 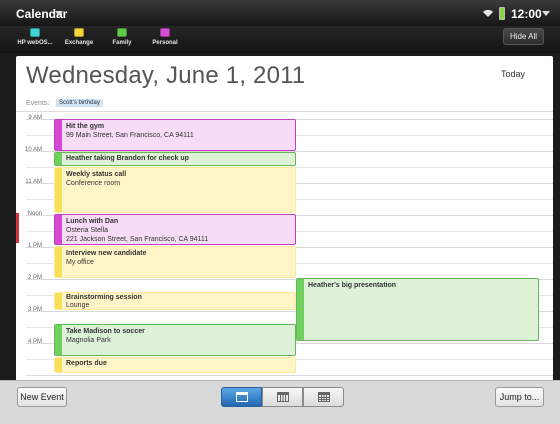 What do you see at coordinates (78, 305) in the screenshot?
I see `event-location: Lounge` at bounding box center [78, 305].